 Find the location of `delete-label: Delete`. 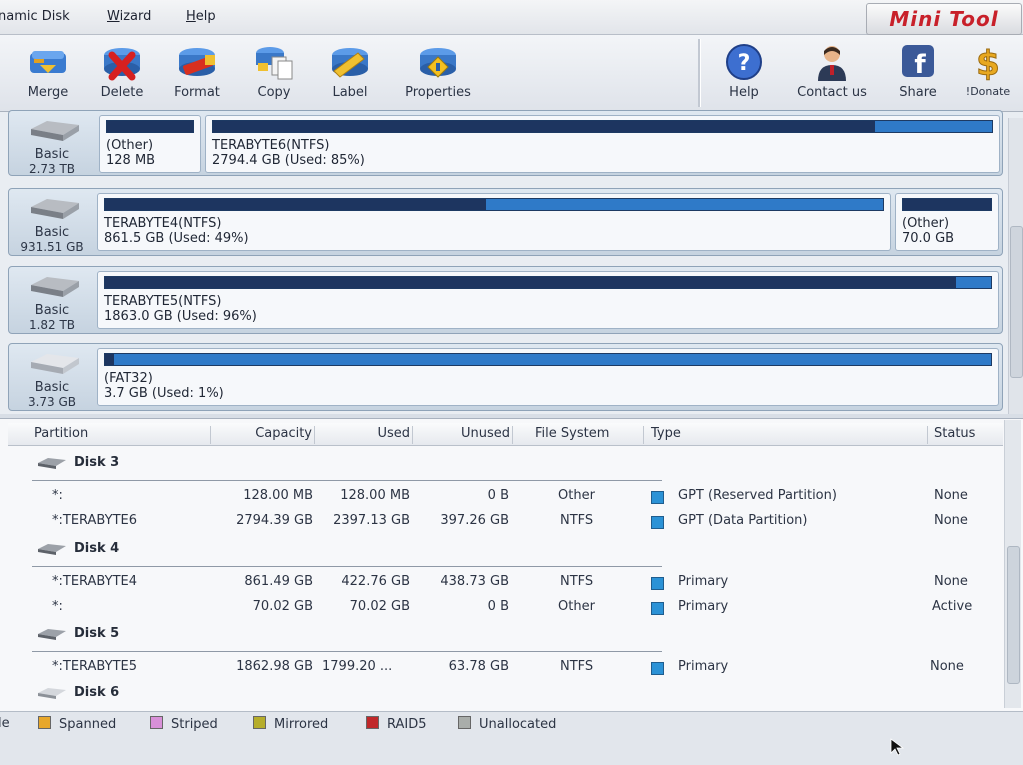

delete-label: Delete is located at coordinates (122, 92).